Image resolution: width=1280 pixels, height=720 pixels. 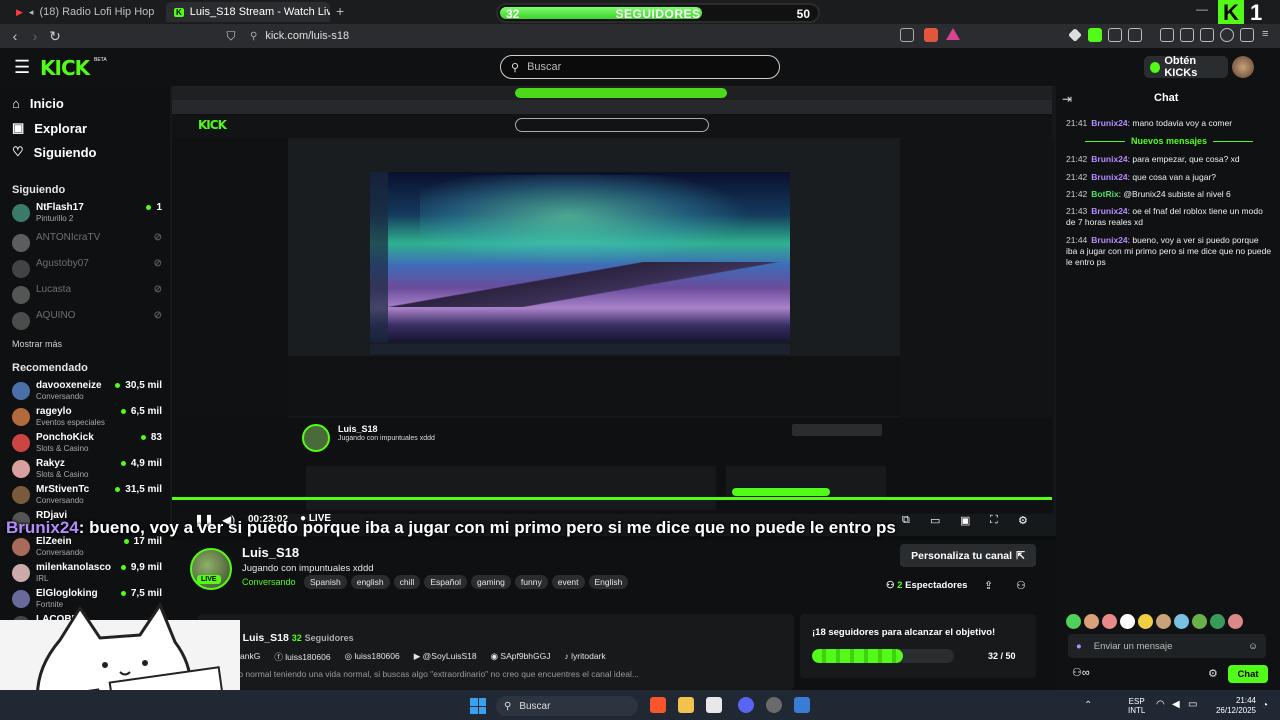 What do you see at coordinates (370, 582) in the screenshot?
I see `tag: english` at bounding box center [370, 582].